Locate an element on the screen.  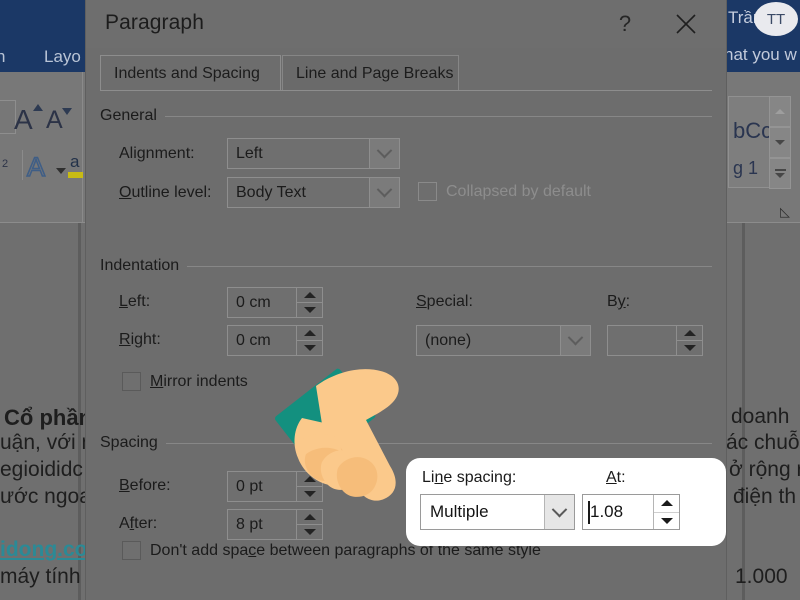
by-value is located at coordinates (642, 340).